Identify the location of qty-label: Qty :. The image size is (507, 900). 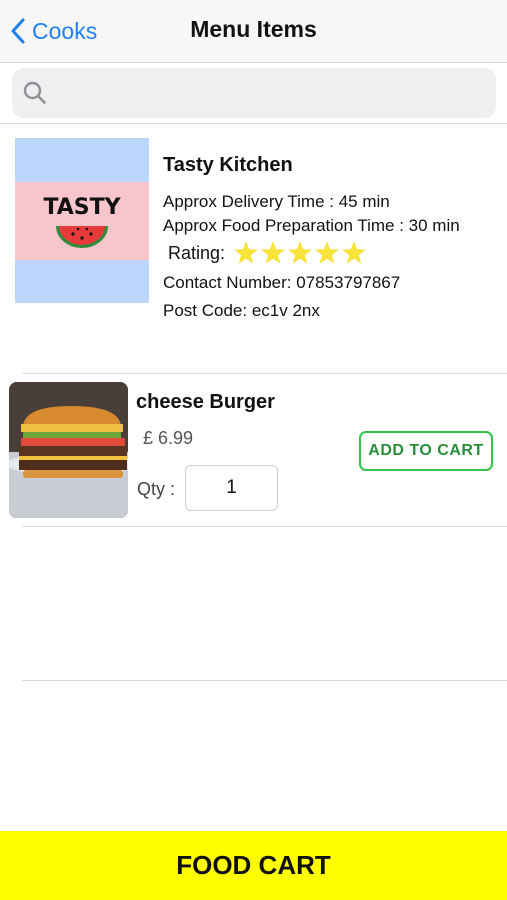
(156, 489).